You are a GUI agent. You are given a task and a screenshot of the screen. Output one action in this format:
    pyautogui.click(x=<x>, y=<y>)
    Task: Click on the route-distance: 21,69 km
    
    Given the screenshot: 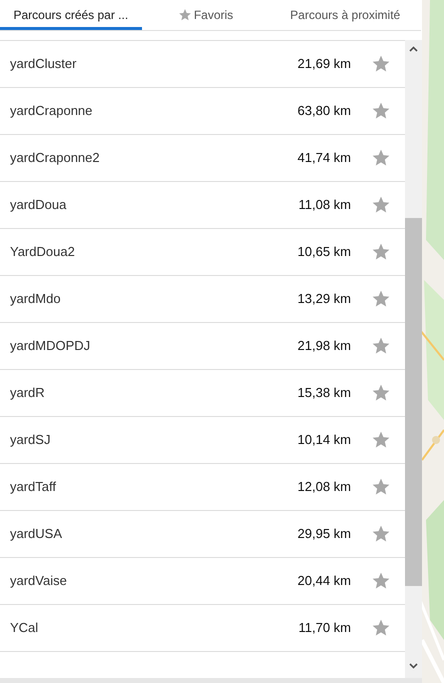 What is the action you would take?
    pyautogui.click(x=324, y=64)
    